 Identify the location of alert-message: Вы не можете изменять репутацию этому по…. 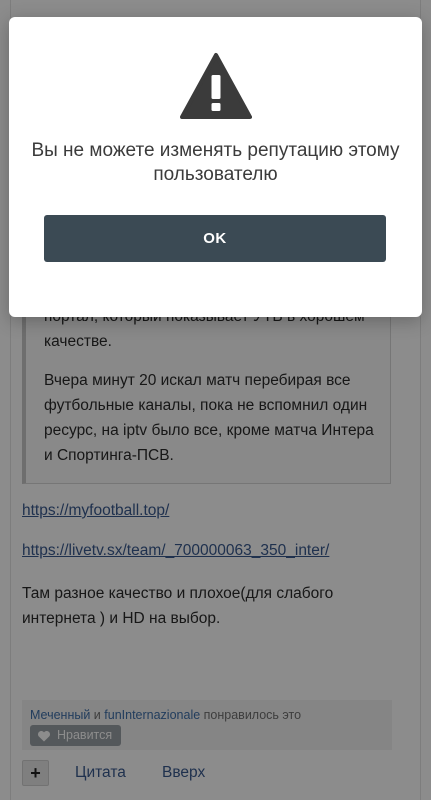
(215, 162).